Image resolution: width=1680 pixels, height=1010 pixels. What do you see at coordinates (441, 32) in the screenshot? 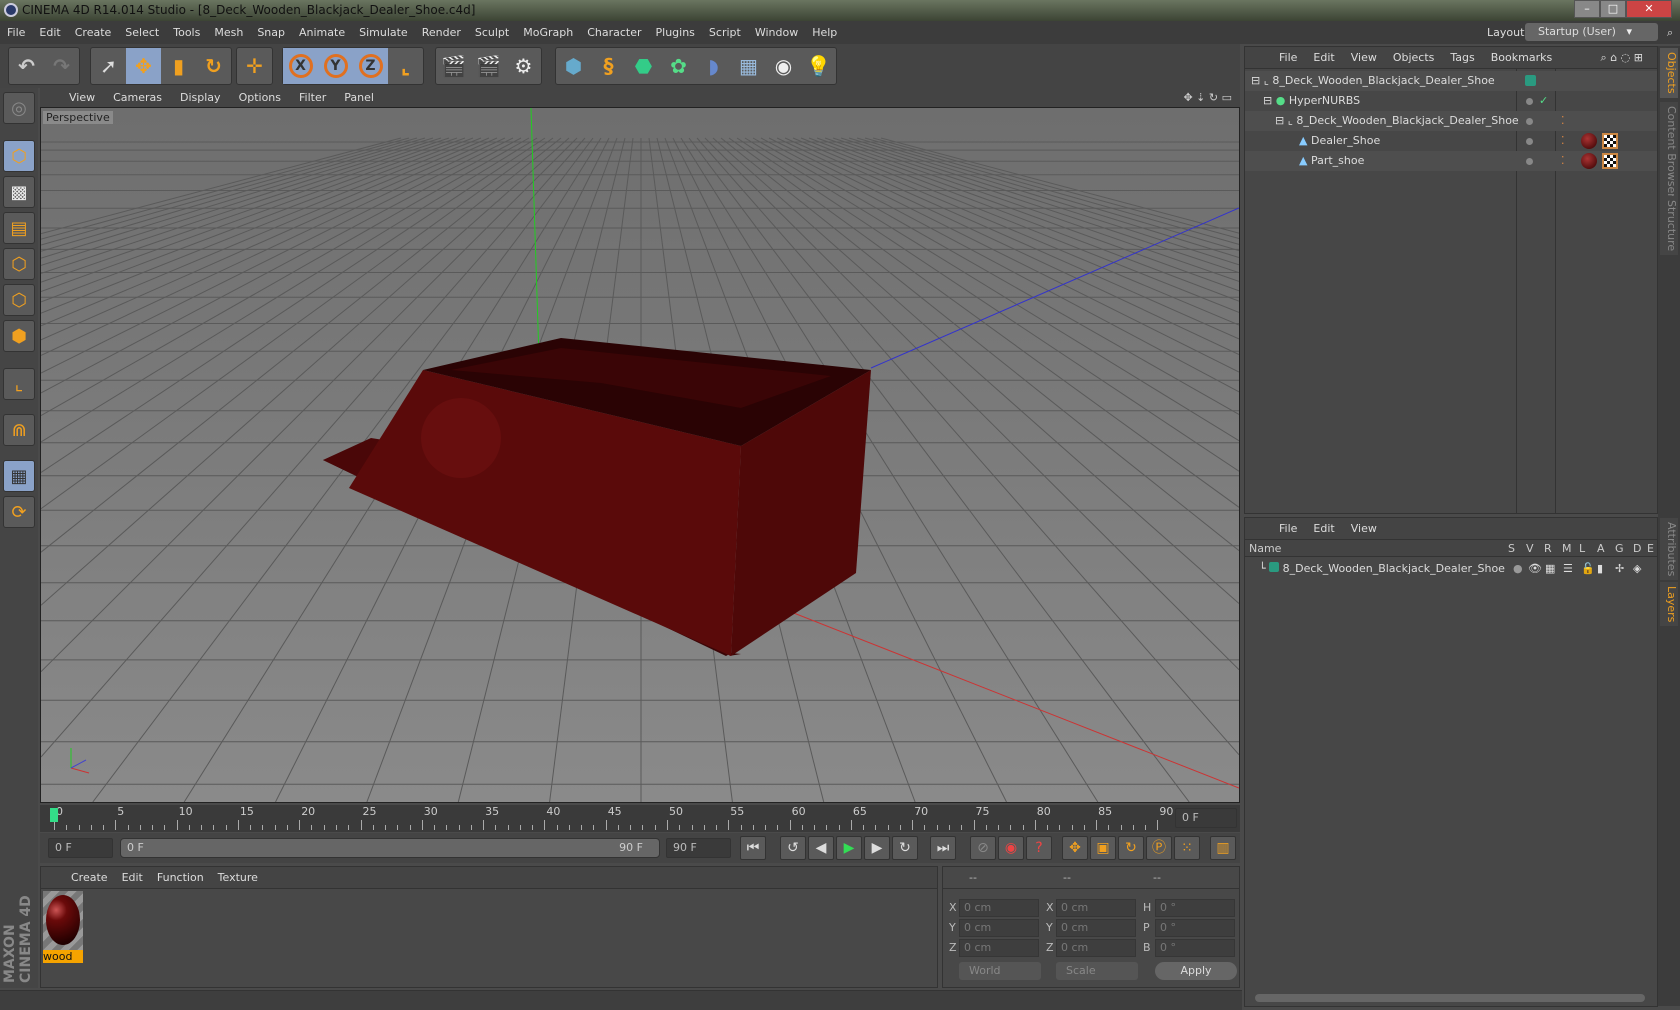
I see `menu-render: Render` at bounding box center [441, 32].